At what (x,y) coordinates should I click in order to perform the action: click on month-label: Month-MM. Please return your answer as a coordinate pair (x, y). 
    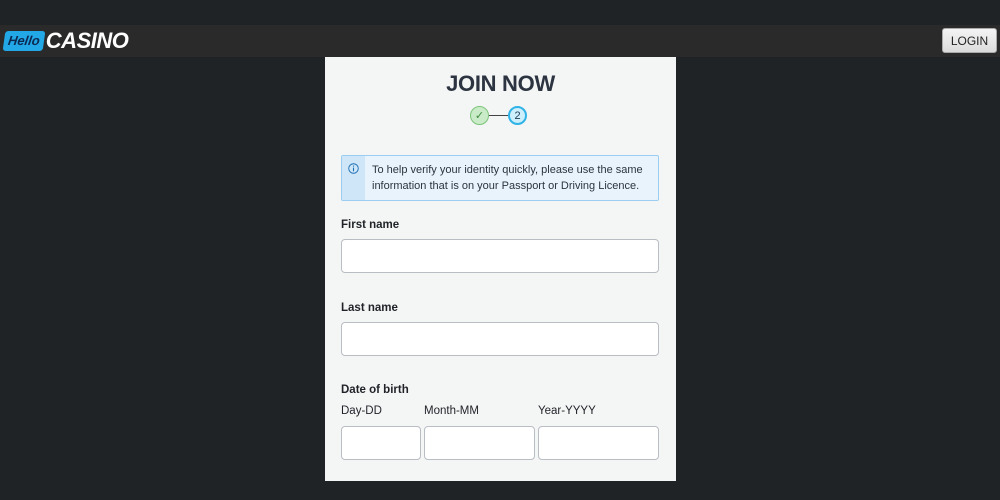
    Looking at the image, I should click on (451, 411).